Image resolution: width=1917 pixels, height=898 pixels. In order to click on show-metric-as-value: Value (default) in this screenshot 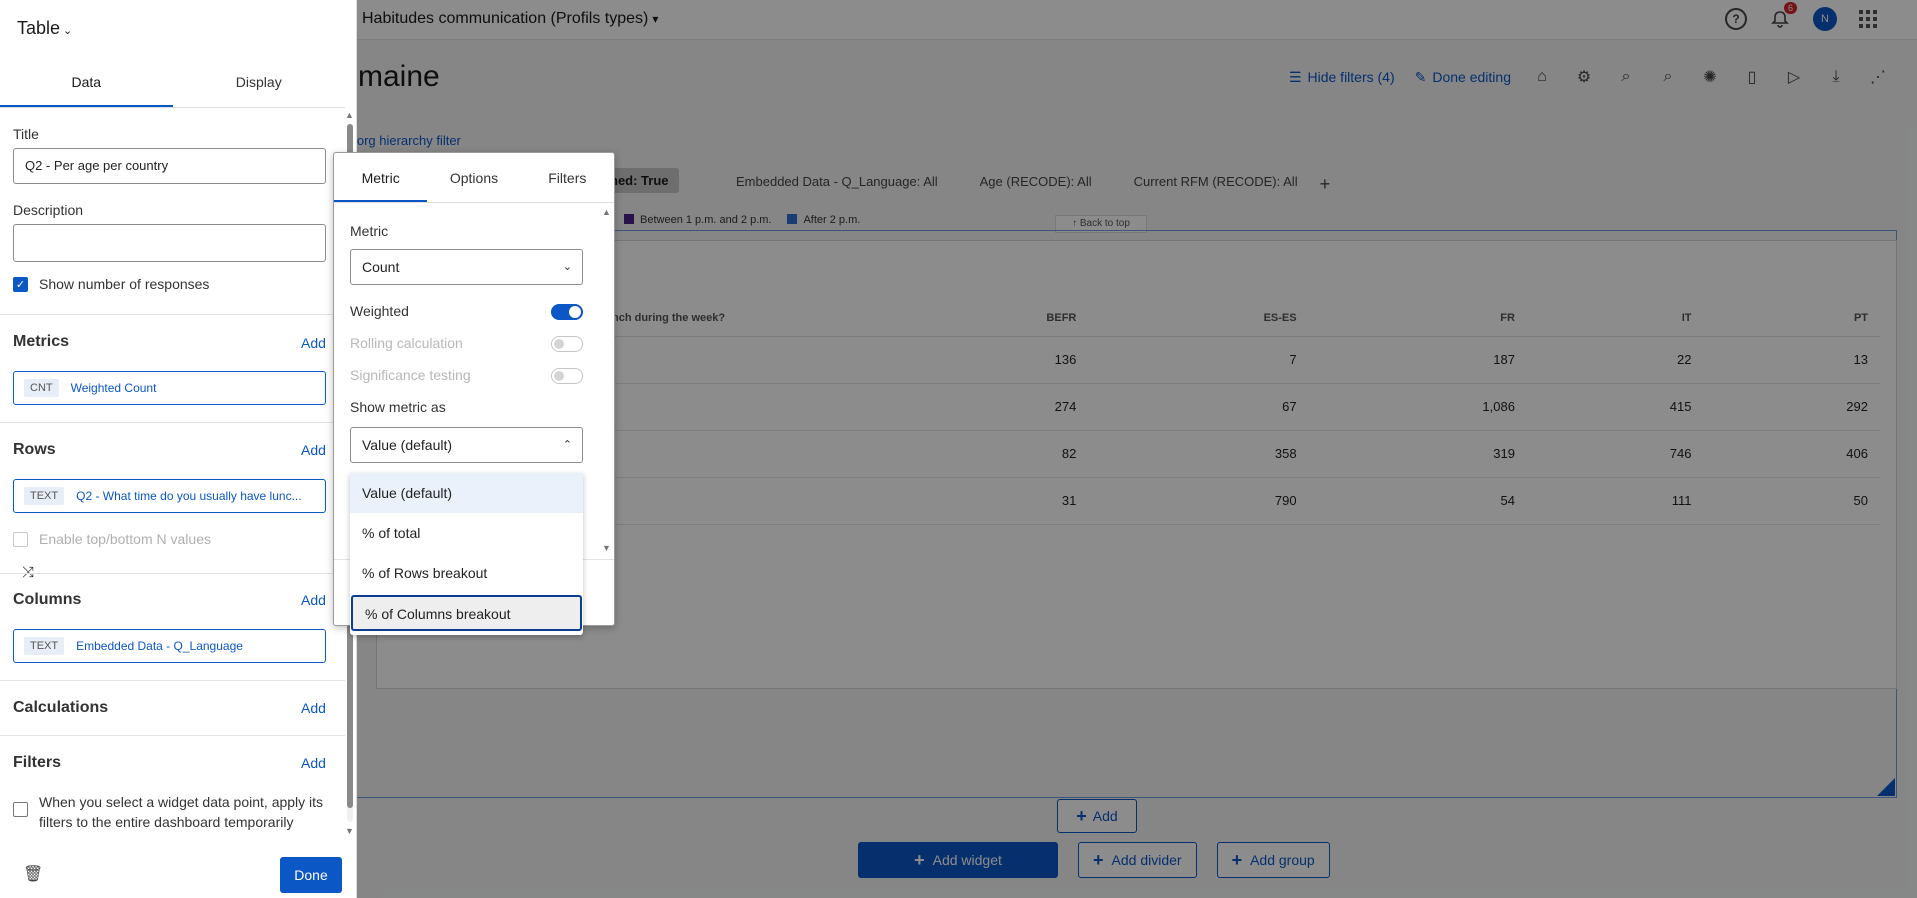, I will do `click(407, 445)`.